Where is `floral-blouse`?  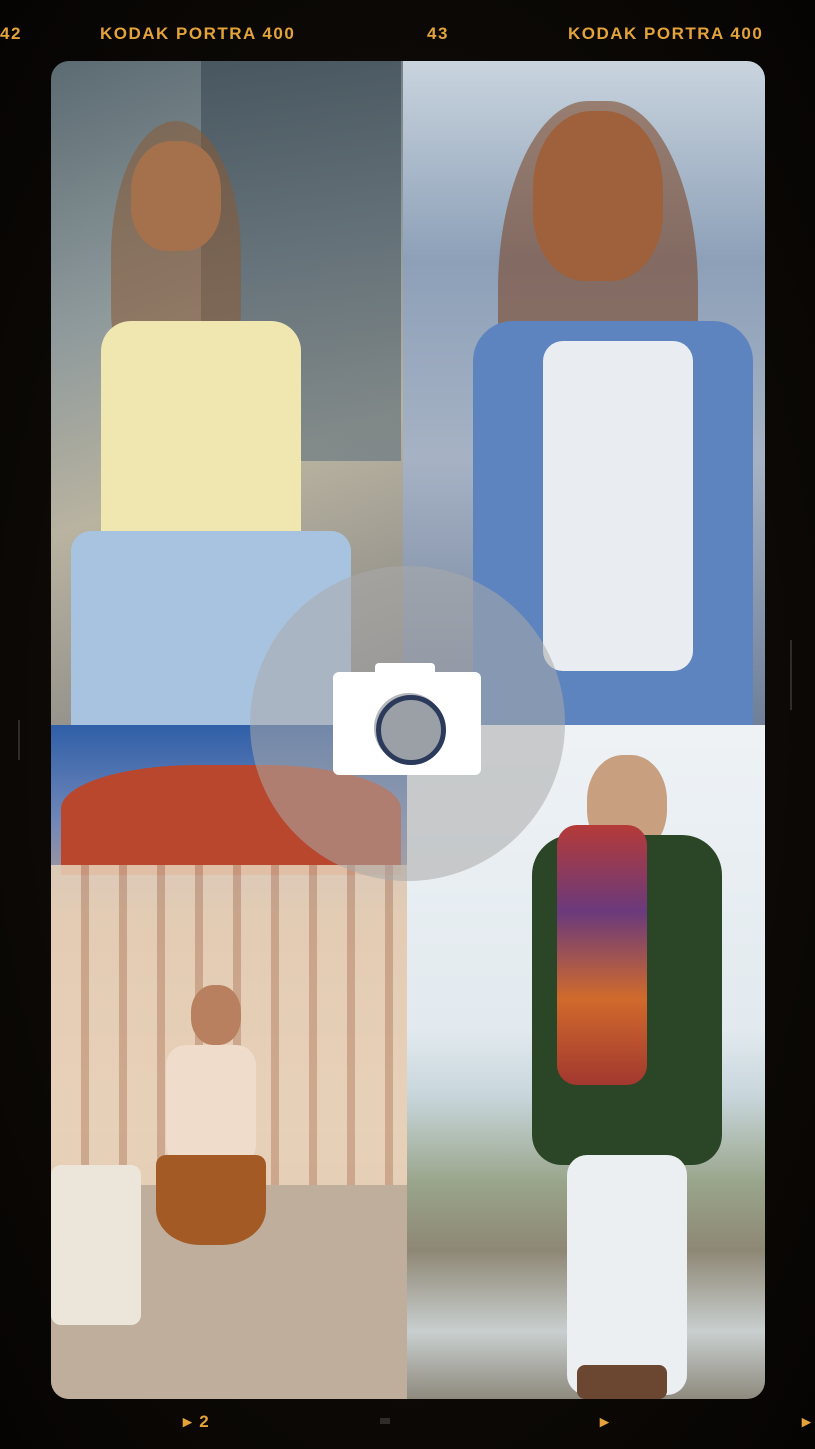
floral-blouse is located at coordinates (211, 1105).